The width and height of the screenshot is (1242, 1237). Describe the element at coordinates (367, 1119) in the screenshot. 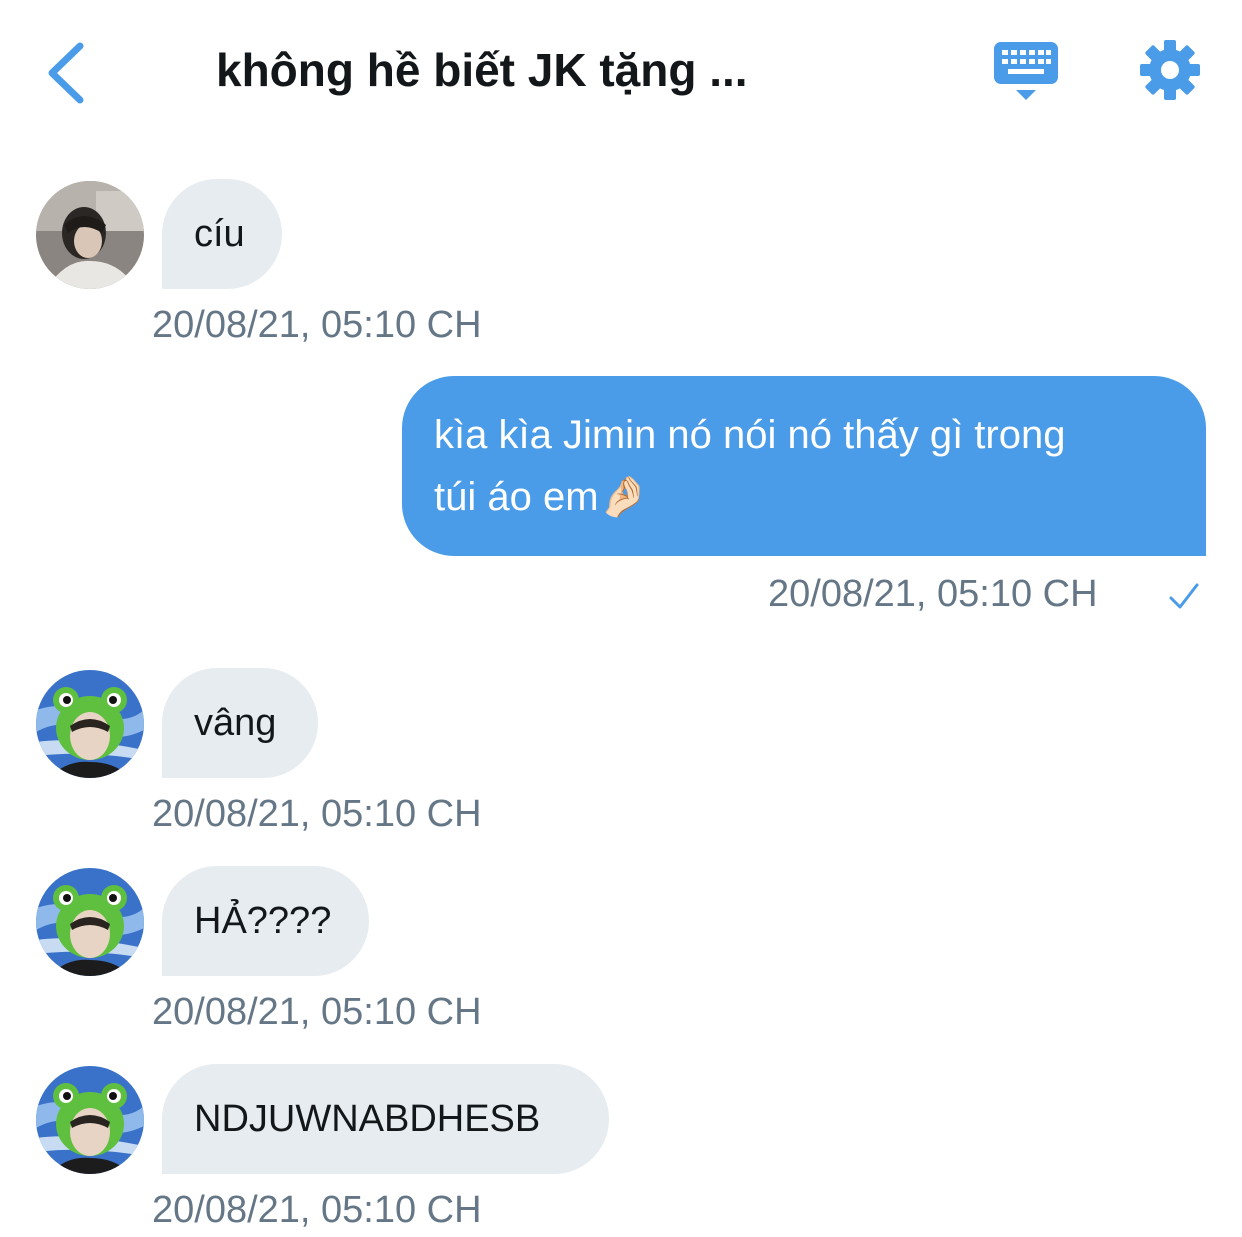

I see `message-text: NDJUWNABDHESB` at that location.